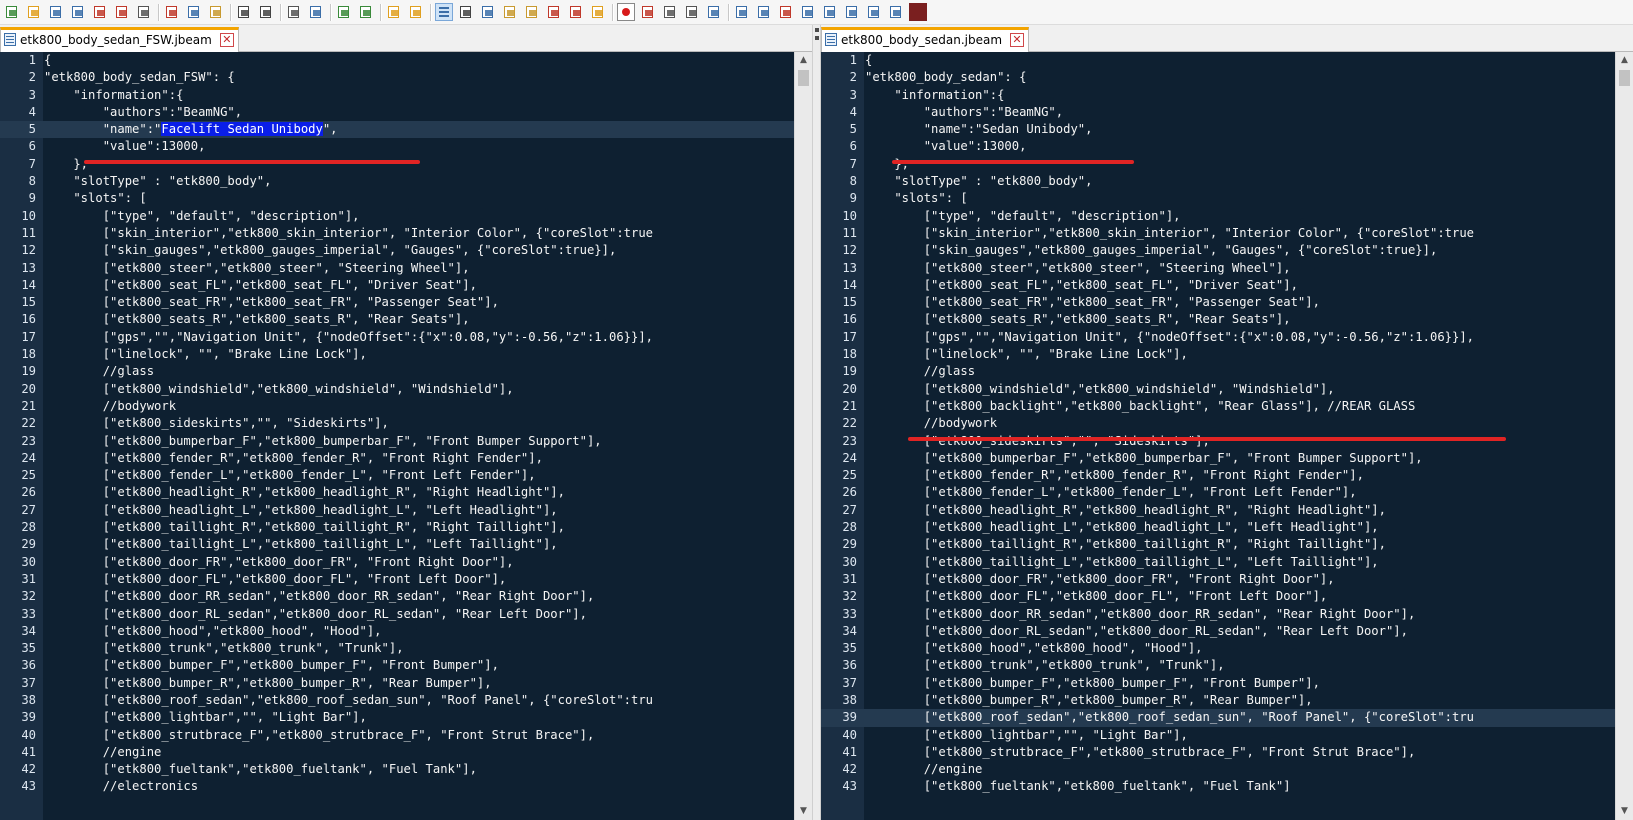  Describe the element at coordinates (852, 12) in the screenshot. I see `compare-down-icon` at that location.